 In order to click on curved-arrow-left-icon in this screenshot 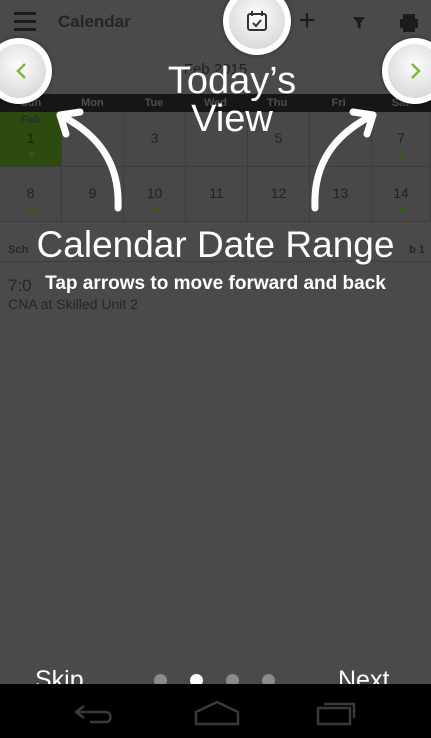, I will do `click(89, 160)`.